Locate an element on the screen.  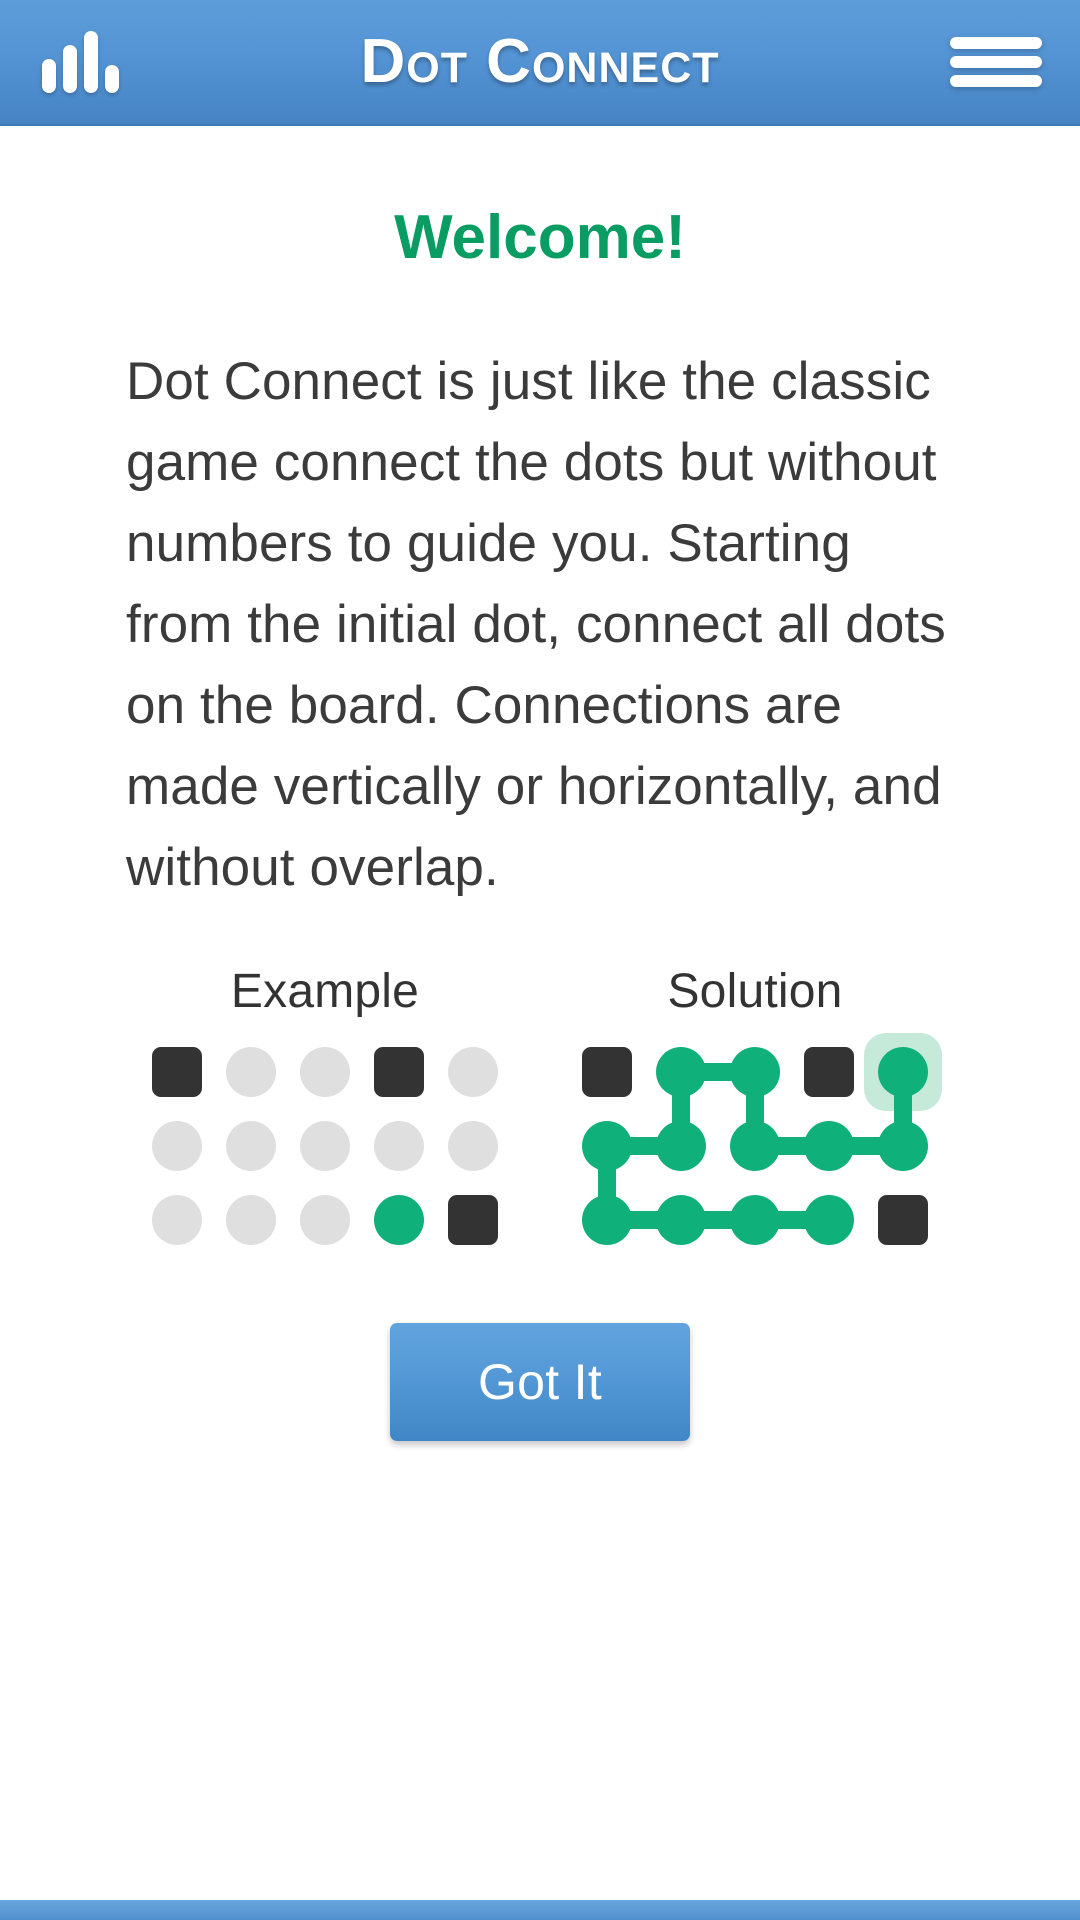
boards-container: Example Solution is located at coordinates (540, 1104).